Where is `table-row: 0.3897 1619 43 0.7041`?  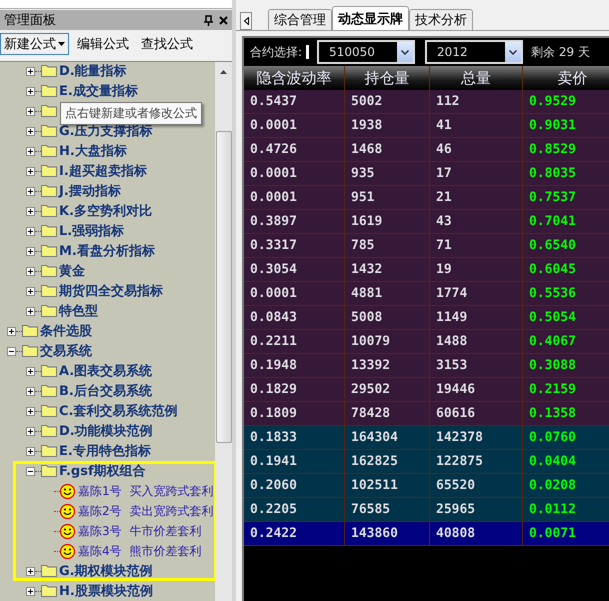
table-row: 0.3897 1619 43 0.7041 is located at coordinates (426, 222).